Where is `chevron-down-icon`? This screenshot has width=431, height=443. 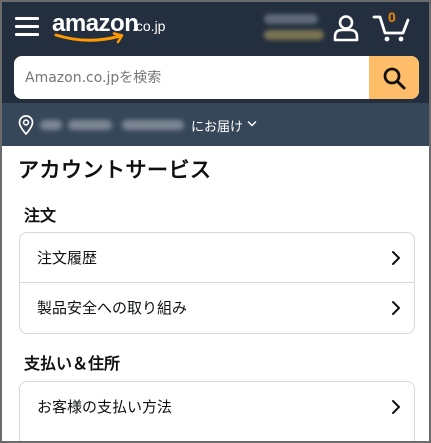
chevron-down-icon is located at coordinates (252, 124).